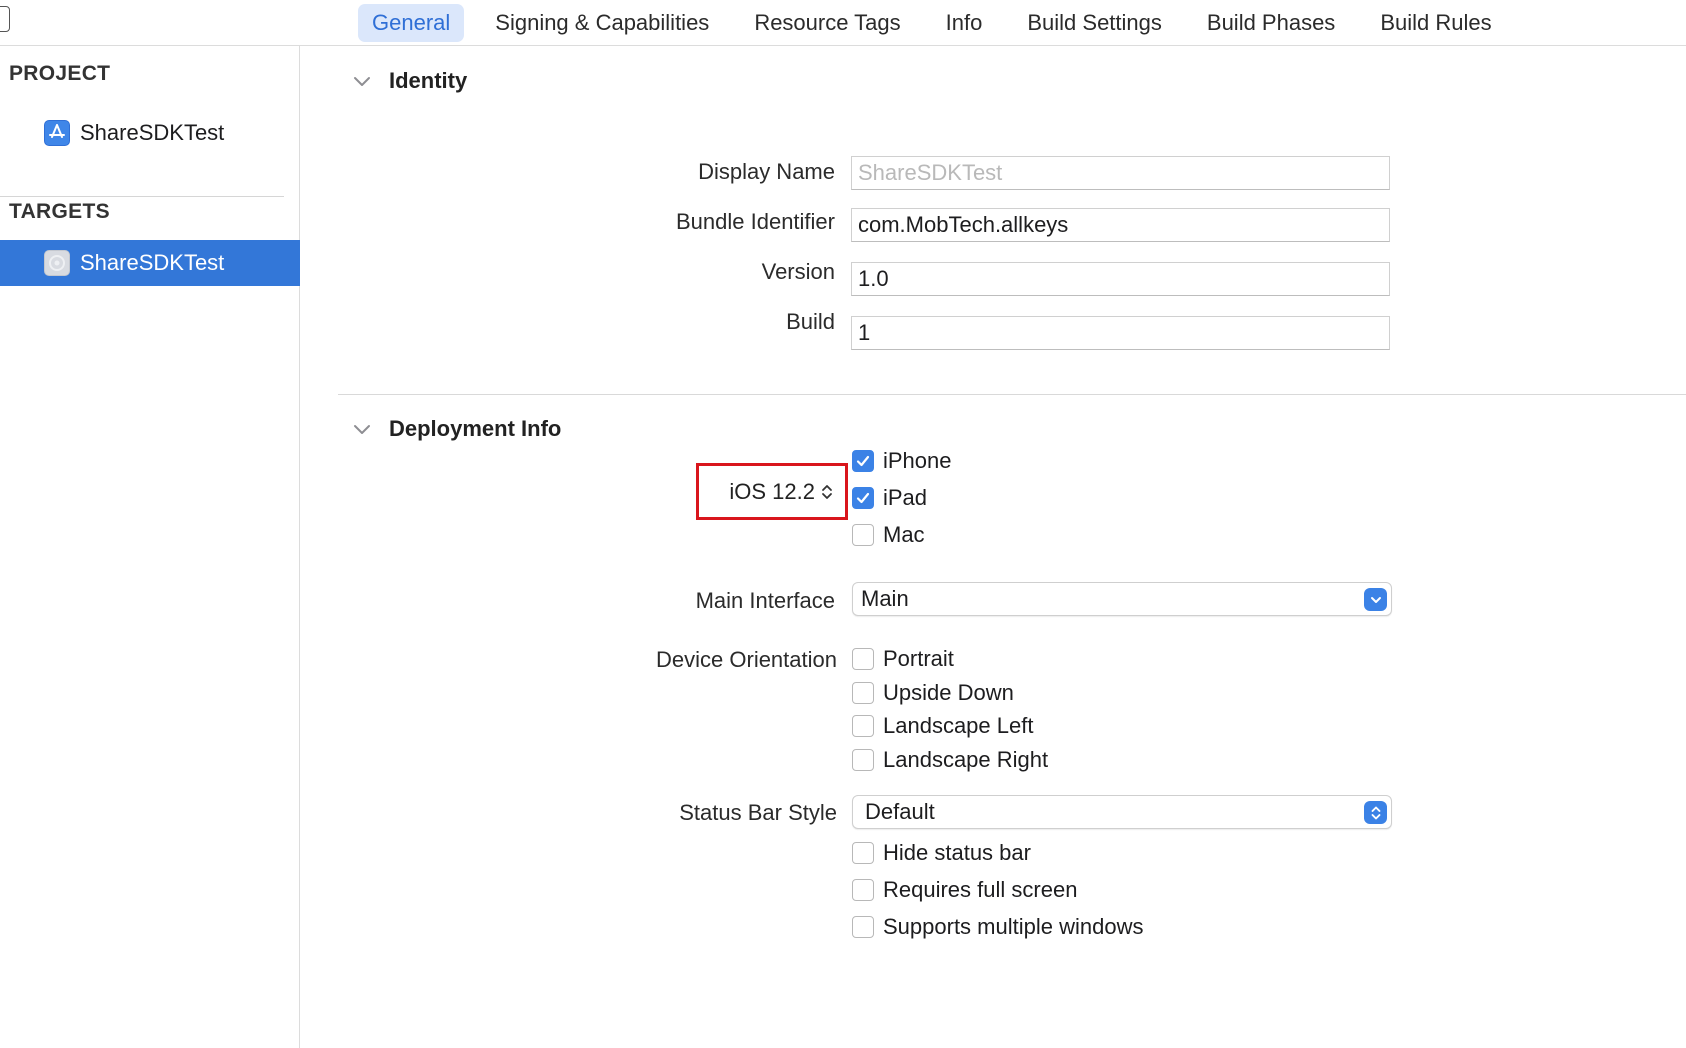  What do you see at coordinates (1435, 23) in the screenshot?
I see `tab-build-rules: Build Rules` at bounding box center [1435, 23].